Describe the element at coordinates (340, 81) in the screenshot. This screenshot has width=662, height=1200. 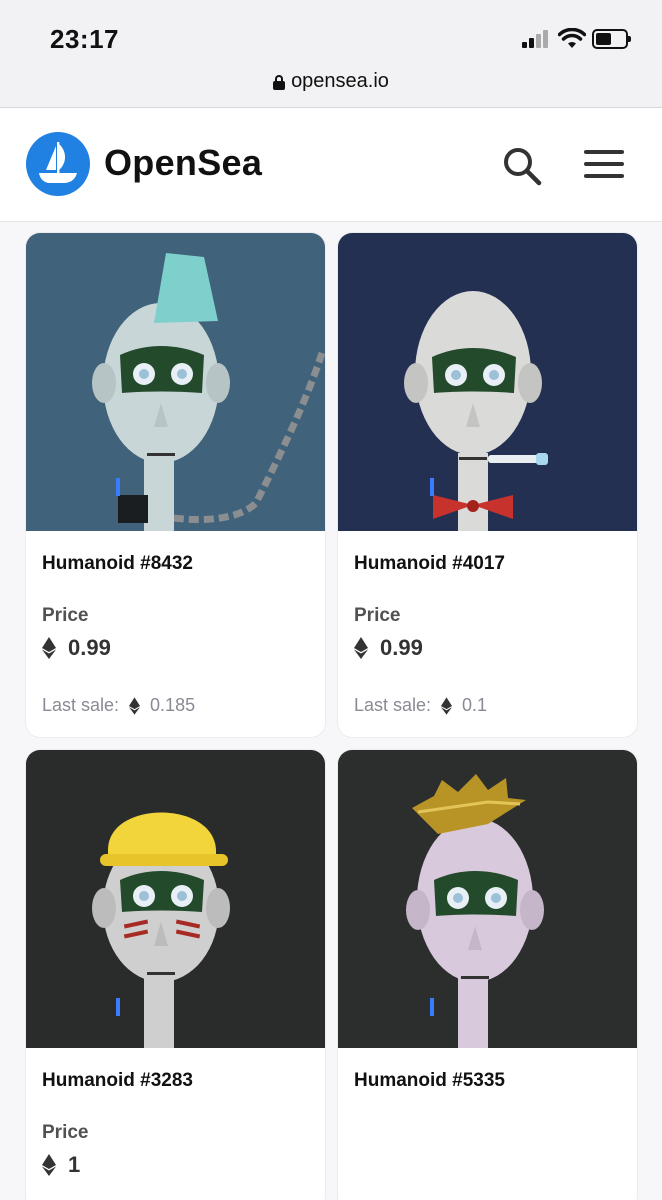
I see `url-text: opensea.io` at that location.